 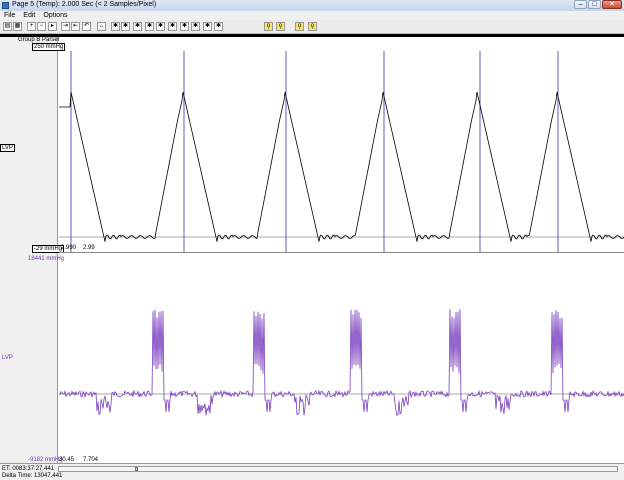 I want to click on cursor-4-button: ✱, so click(x=149, y=26).